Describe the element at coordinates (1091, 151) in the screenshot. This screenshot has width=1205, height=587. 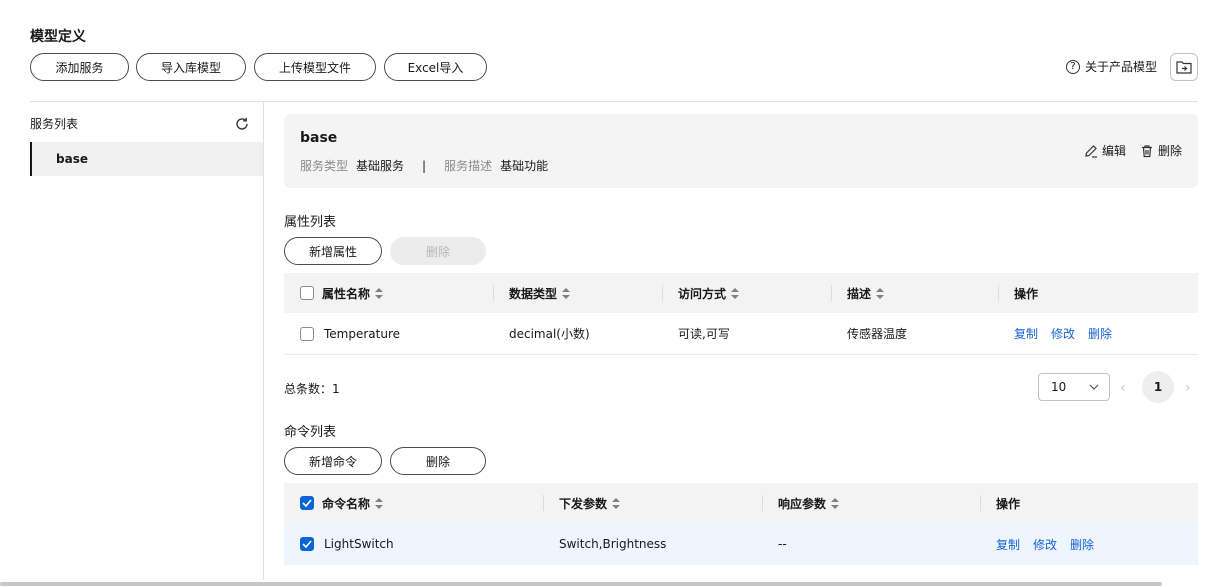
I see `edit-icon` at that location.